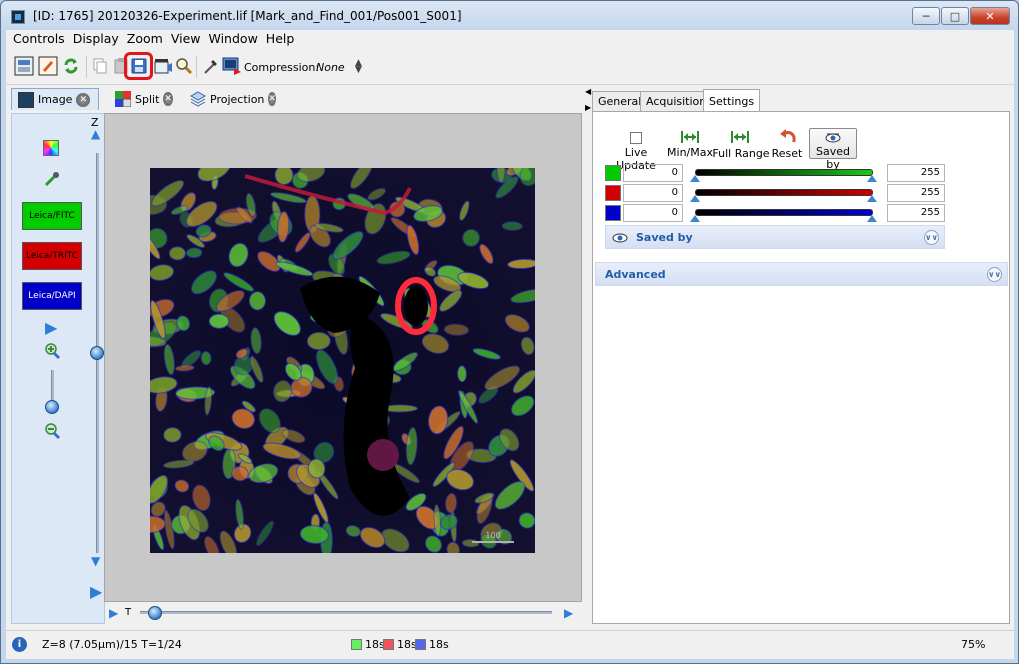  I want to click on channel-button-dapi: Leica/DAPI, so click(52, 296).